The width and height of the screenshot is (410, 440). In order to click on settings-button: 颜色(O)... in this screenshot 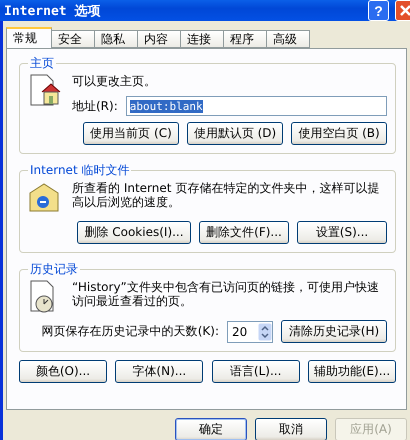, I will do `click(63, 371)`.